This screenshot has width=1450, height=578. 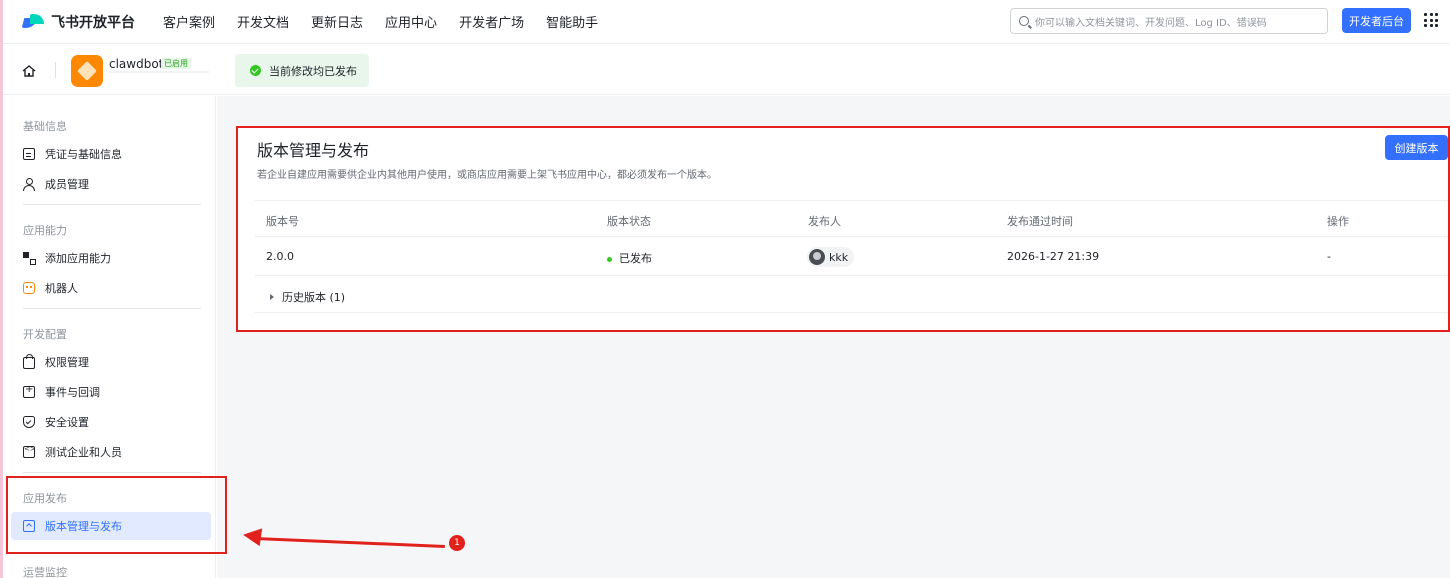 I want to click on logo-text: 飞书开放平台, so click(x=93, y=22).